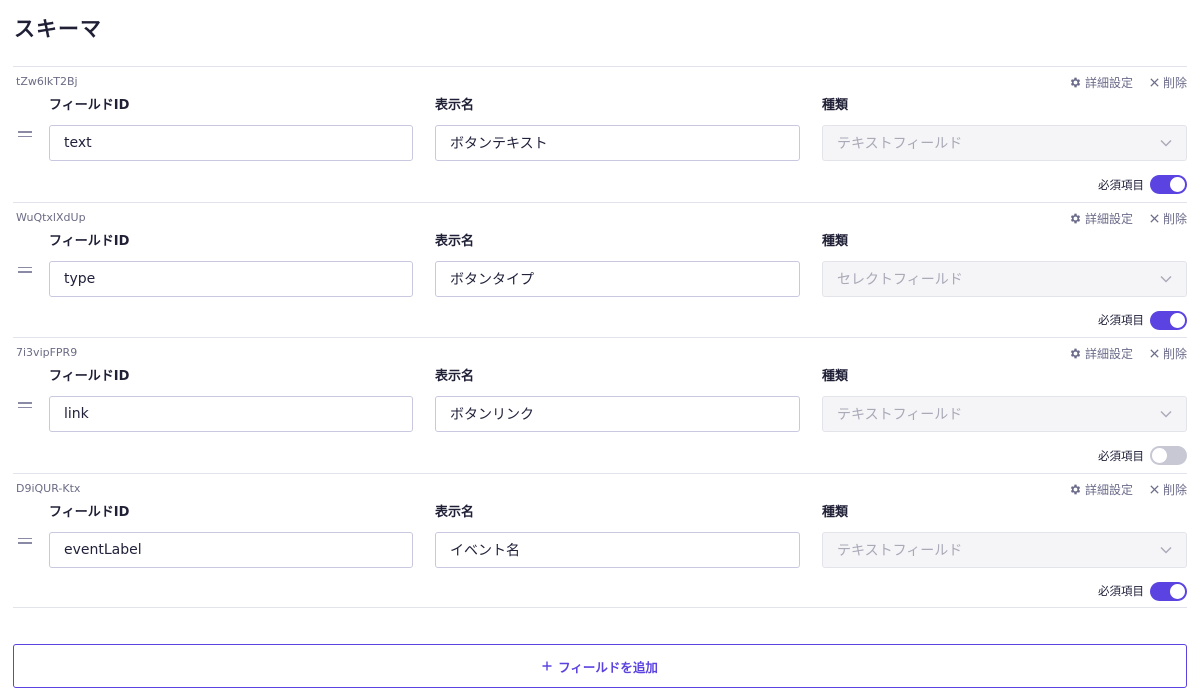 The width and height of the screenshot is (1200, 698). Describe the element at coordinates (617, 414) in the screenshot. I see `display-name-input: ボタンリンク` at that location.